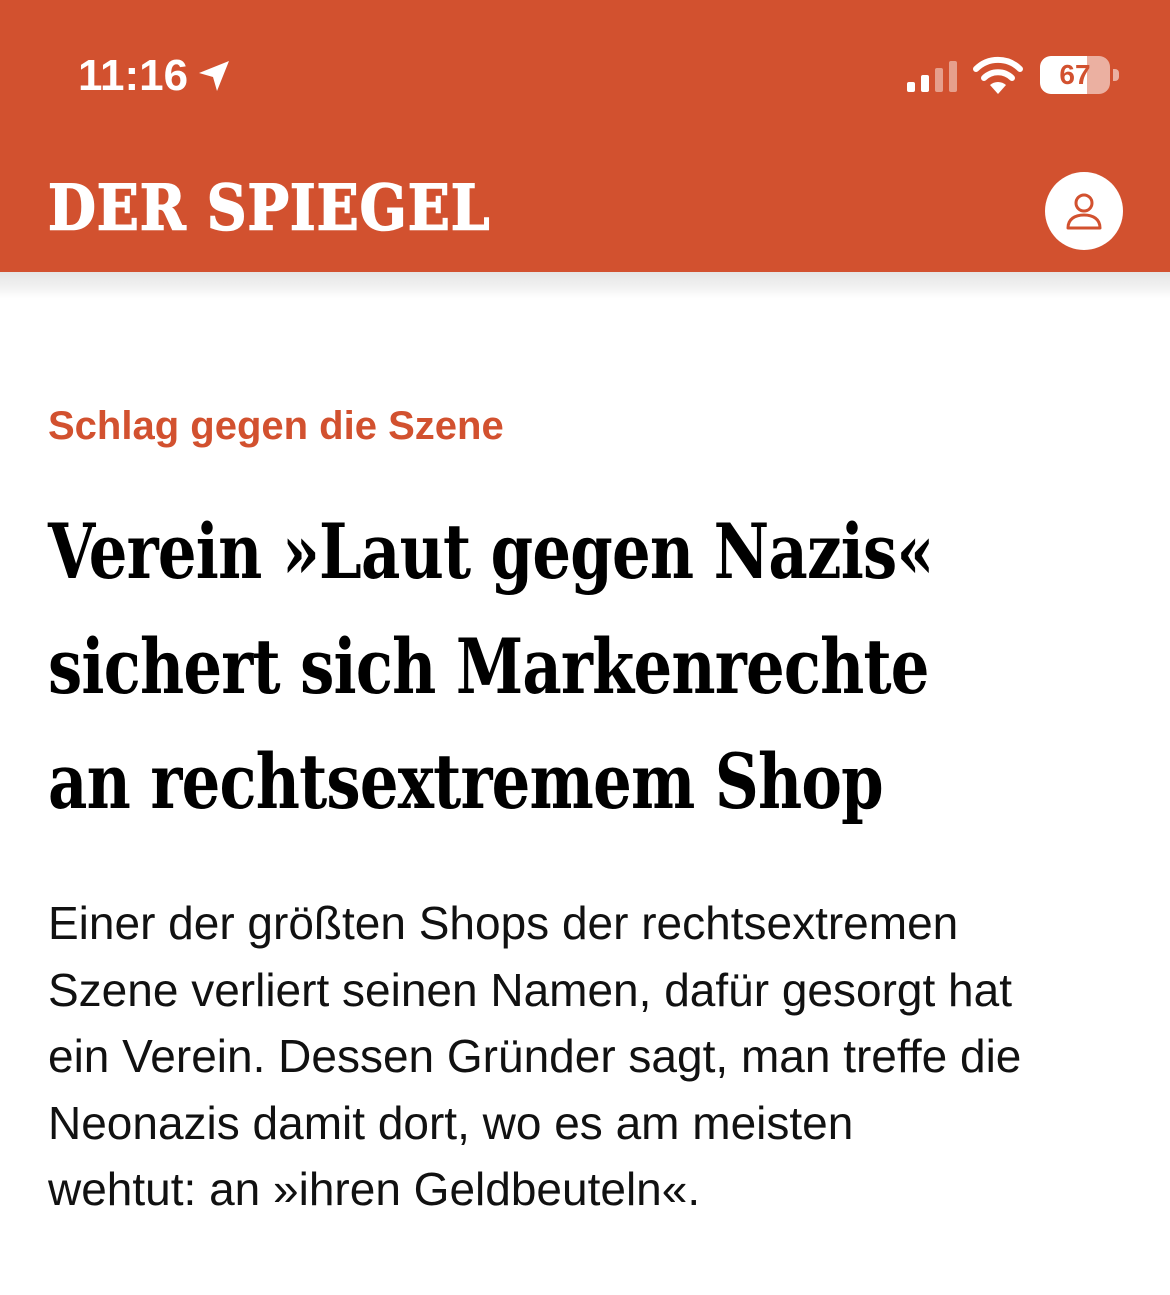  Describe the element at coordinates (491, 551) in the screenshot. I see `headline-line: Verein »Laut gegen Nazis«` at that location.